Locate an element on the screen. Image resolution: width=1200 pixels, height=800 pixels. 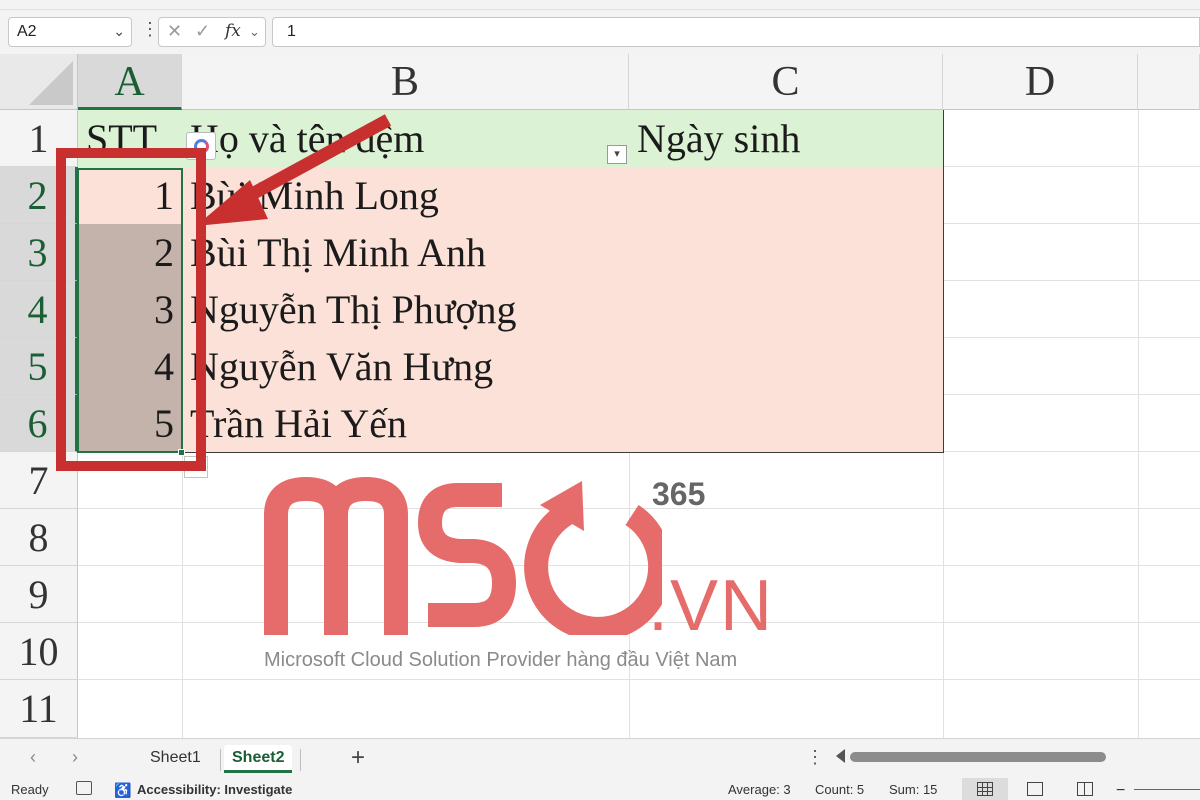
status-ready: Ready is located at coordinates (30, 789).